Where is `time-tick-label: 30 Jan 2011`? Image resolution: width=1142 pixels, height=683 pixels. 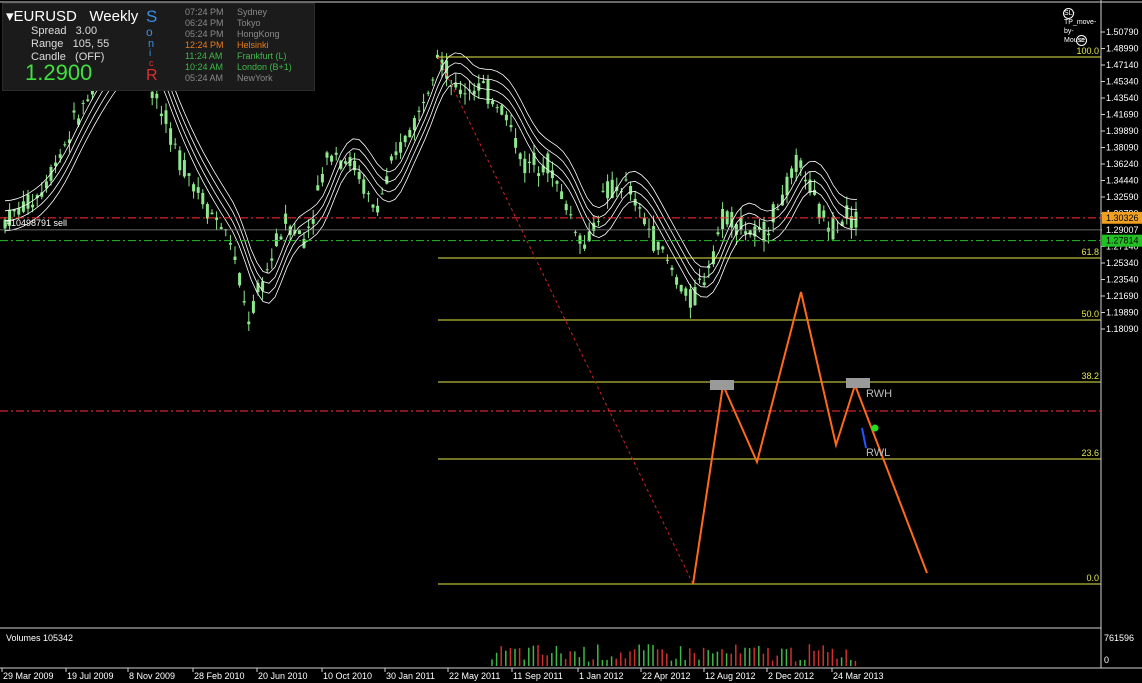
time-tick-label: 30 Jan 2011 is located at coordinates (410, 676).